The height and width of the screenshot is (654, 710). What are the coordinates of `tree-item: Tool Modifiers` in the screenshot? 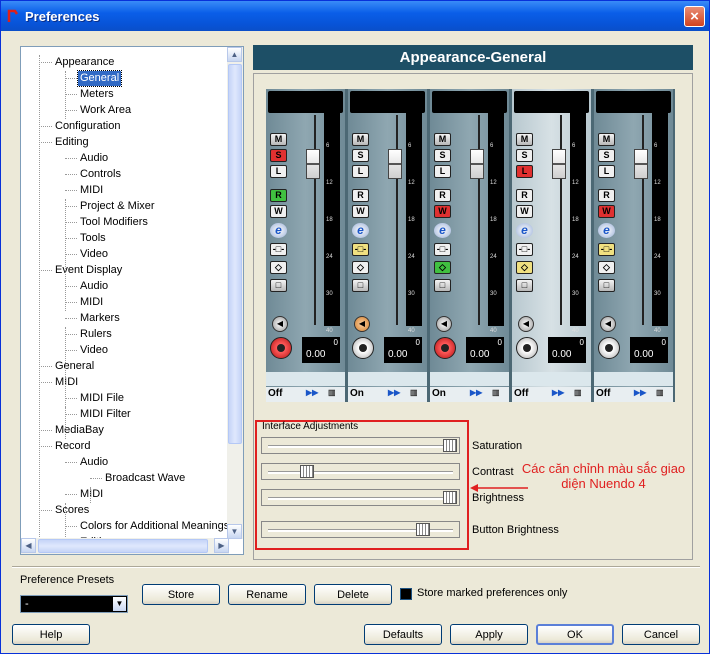 It's located at (114, 222).